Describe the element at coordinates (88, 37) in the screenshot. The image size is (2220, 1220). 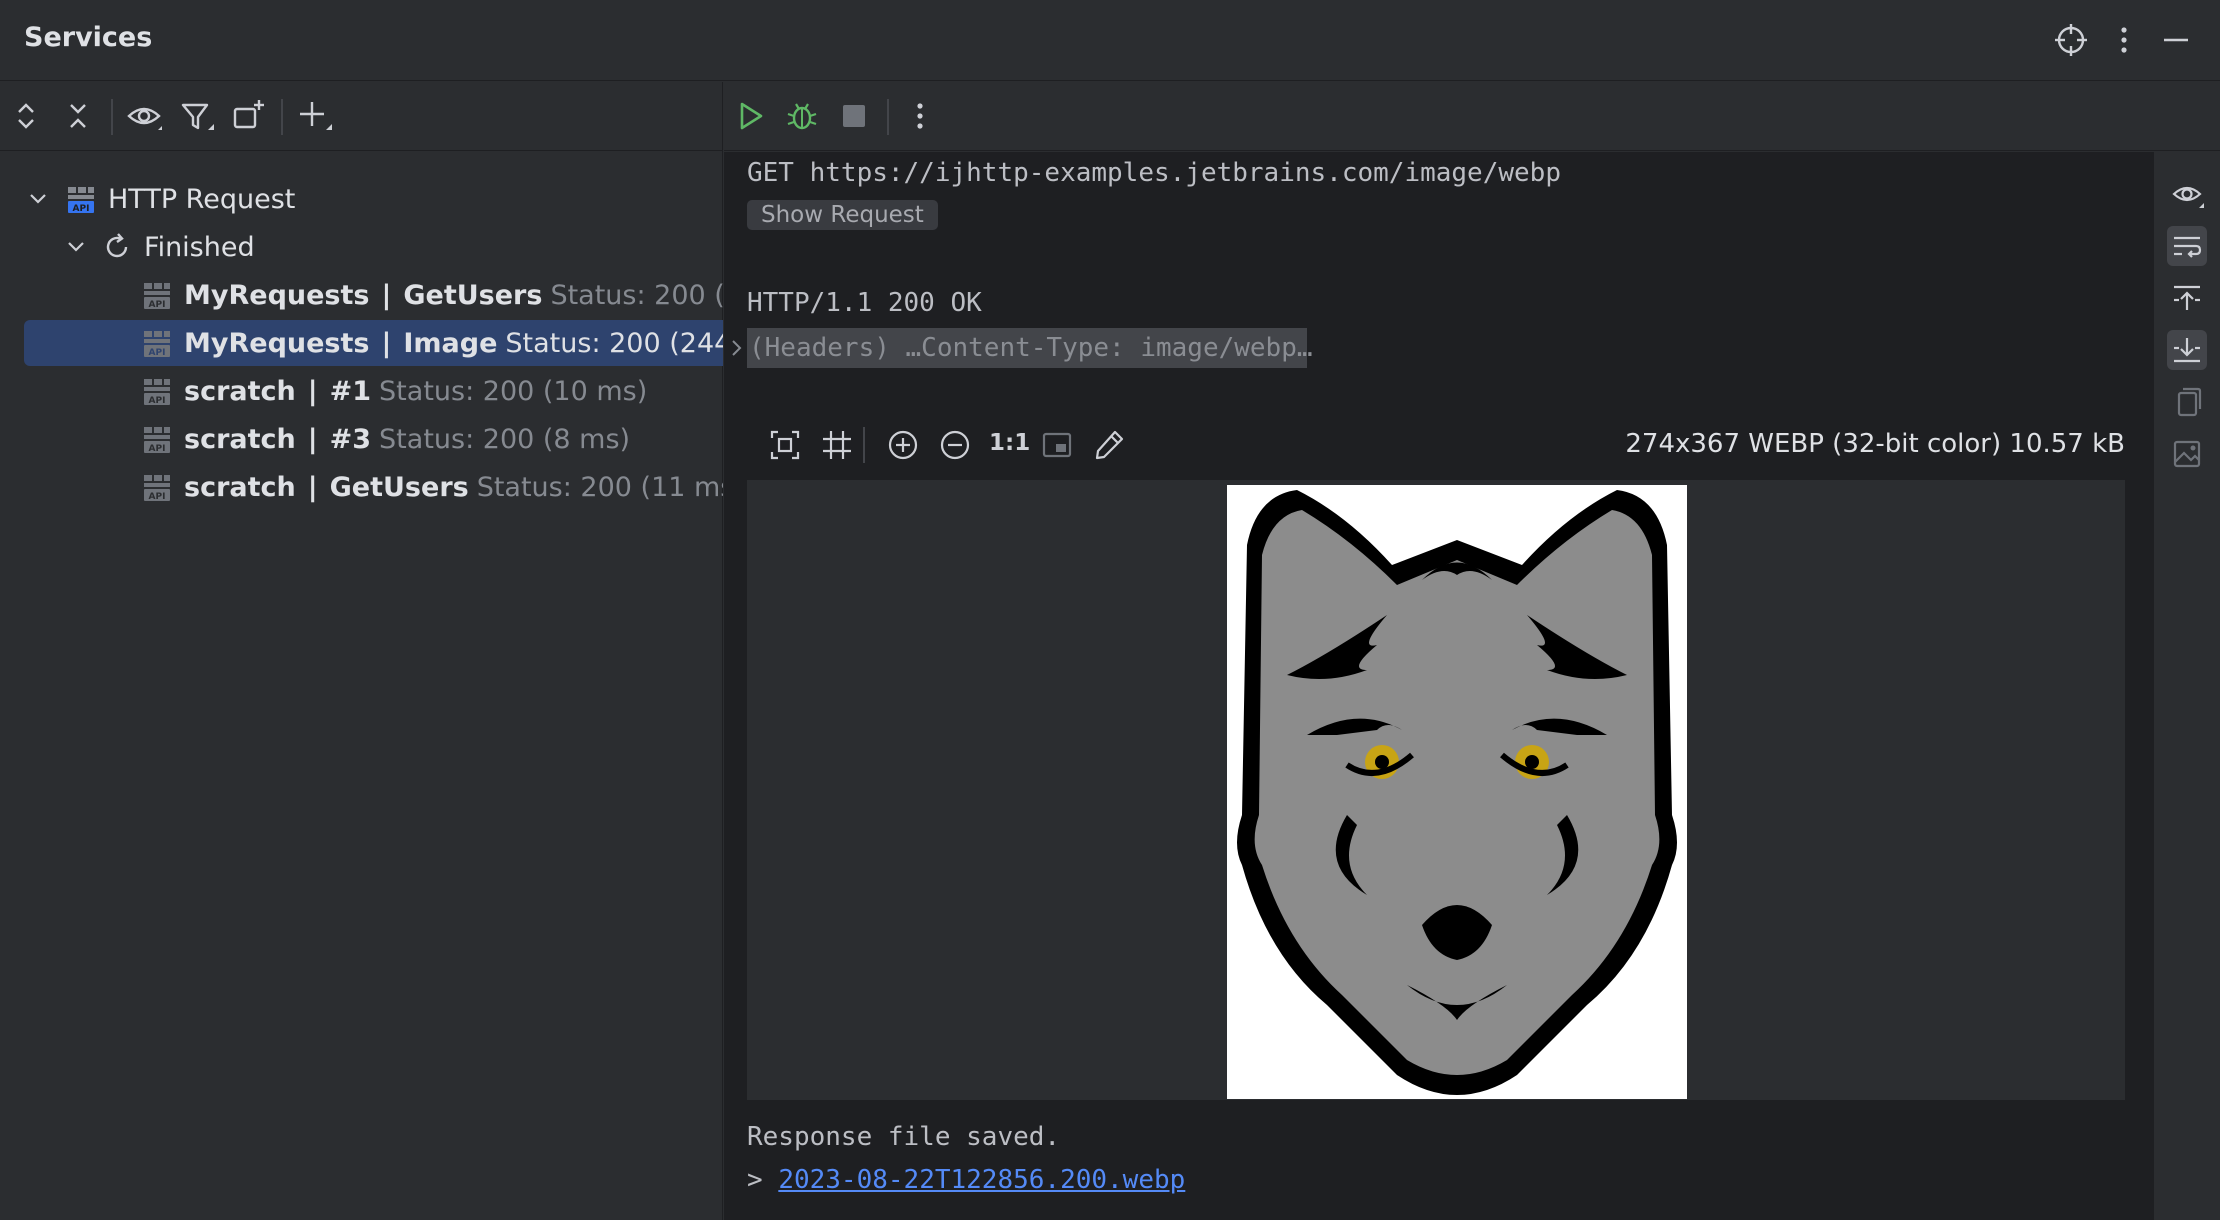
I see `tool-window-title: Services` at that location.